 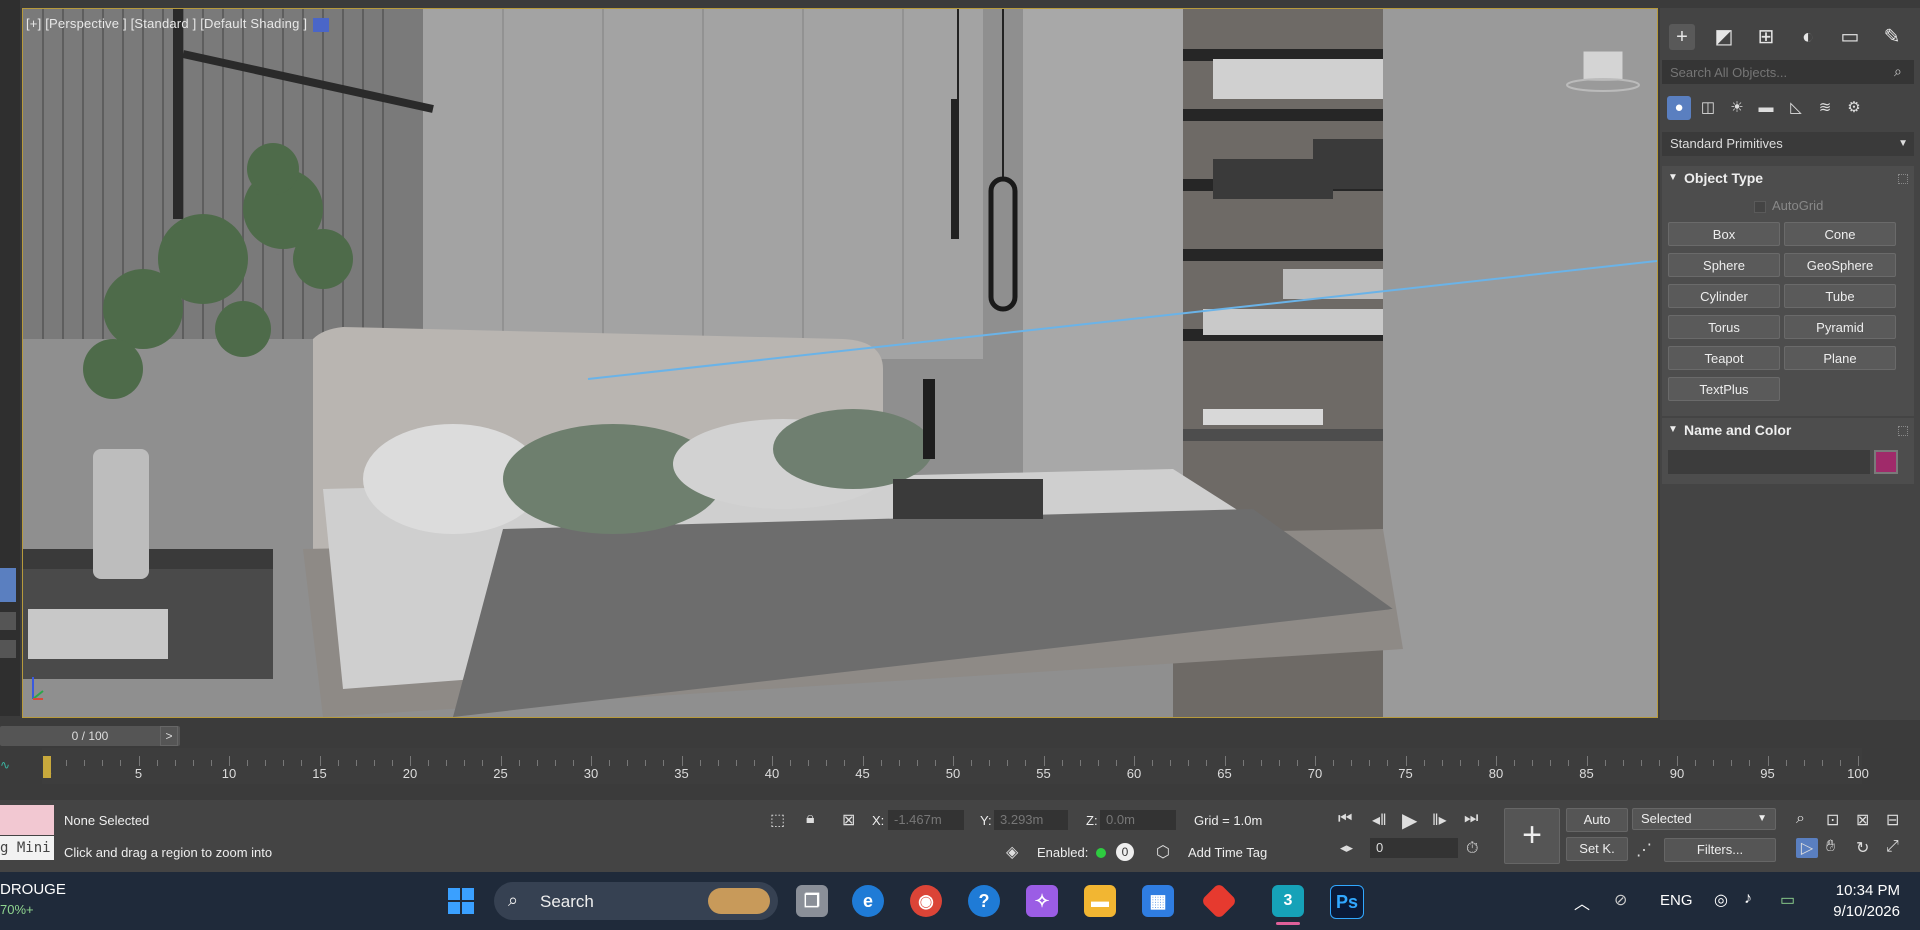 I want to click on current-frame-field: 0, so click(x=1414, y=848).